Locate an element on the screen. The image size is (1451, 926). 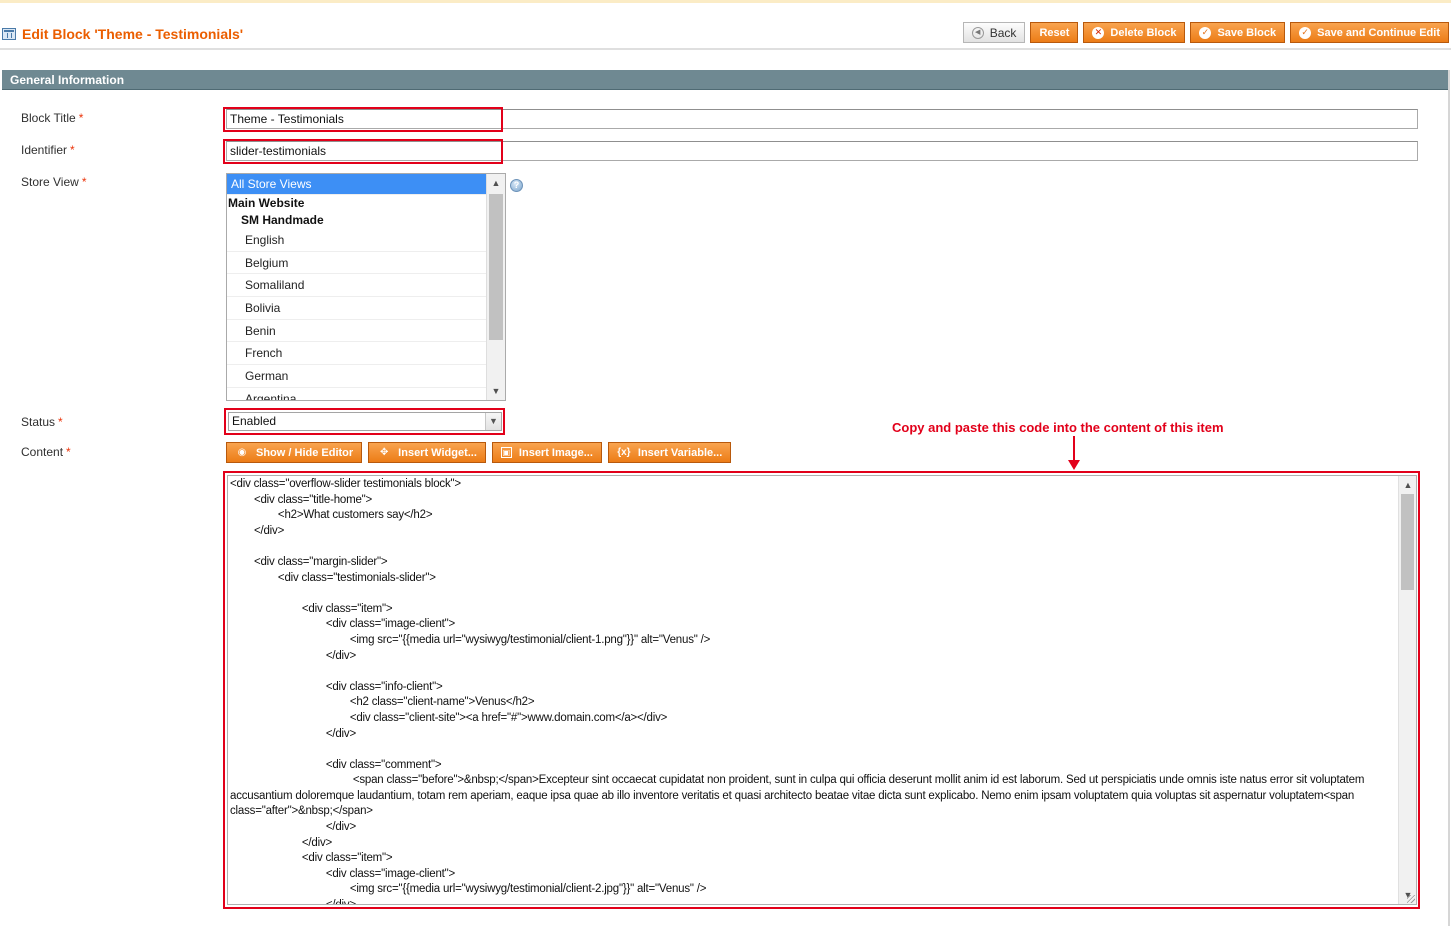
reset-button-label: Reset is located at coordinates (1054, 32).